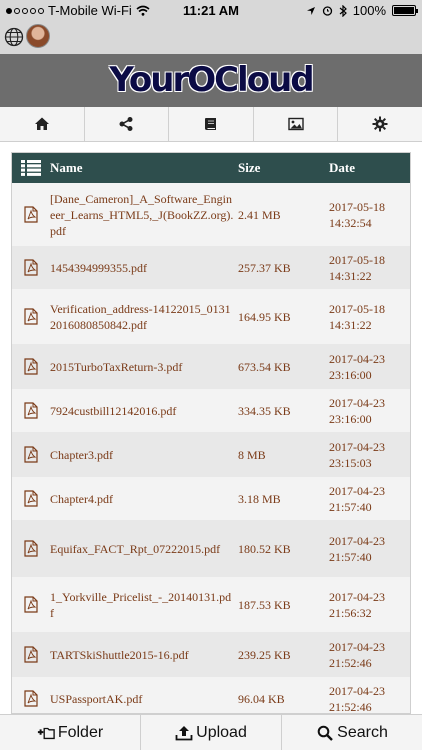  Describe the element at coordinates (283, 168) in the screenshot. I see `column-size-header: Size` at that location.